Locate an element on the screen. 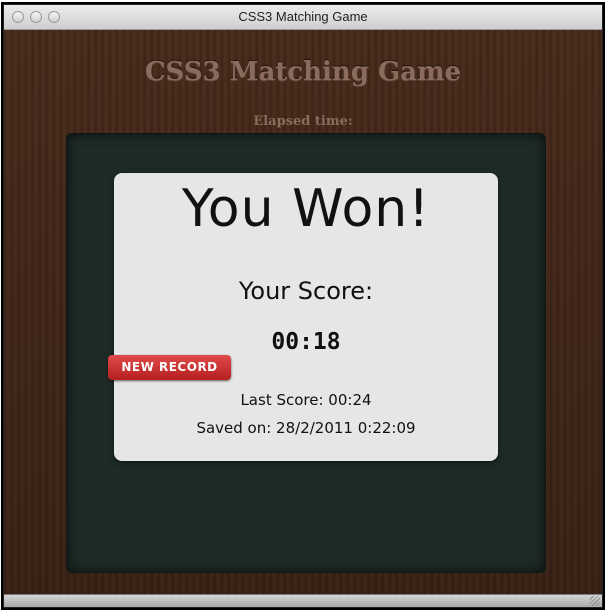 The image size is (606, 611). resize-grip-icon is located at coordinates (595, 601).